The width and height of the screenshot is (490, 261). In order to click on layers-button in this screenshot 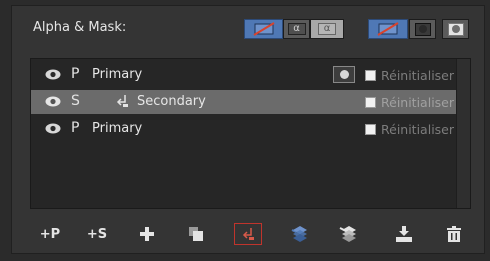, I will do `click(348, 234)`.